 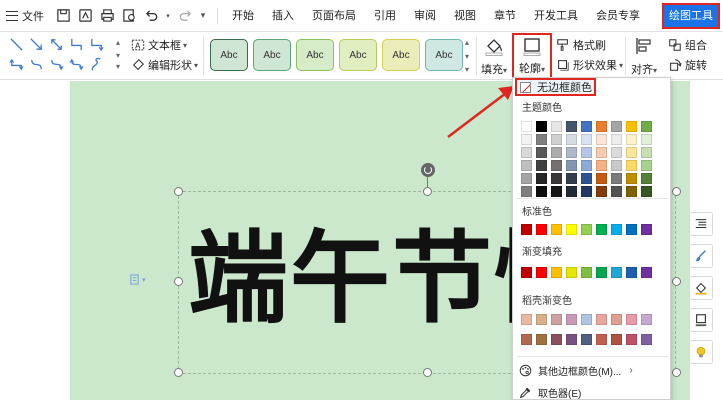 I want to click on save-icon, so click(x=63, y=16).